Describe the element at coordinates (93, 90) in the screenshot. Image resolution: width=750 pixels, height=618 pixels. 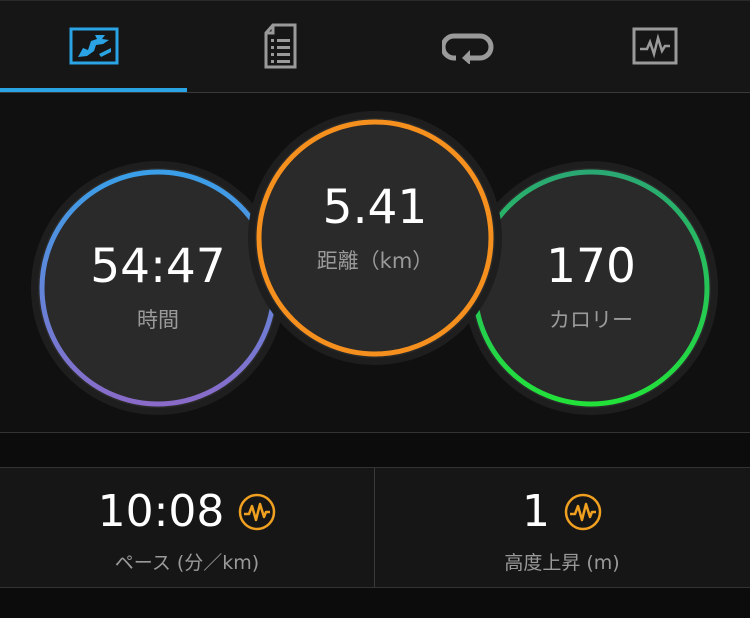
I see `active-tab-indicator` at that location.